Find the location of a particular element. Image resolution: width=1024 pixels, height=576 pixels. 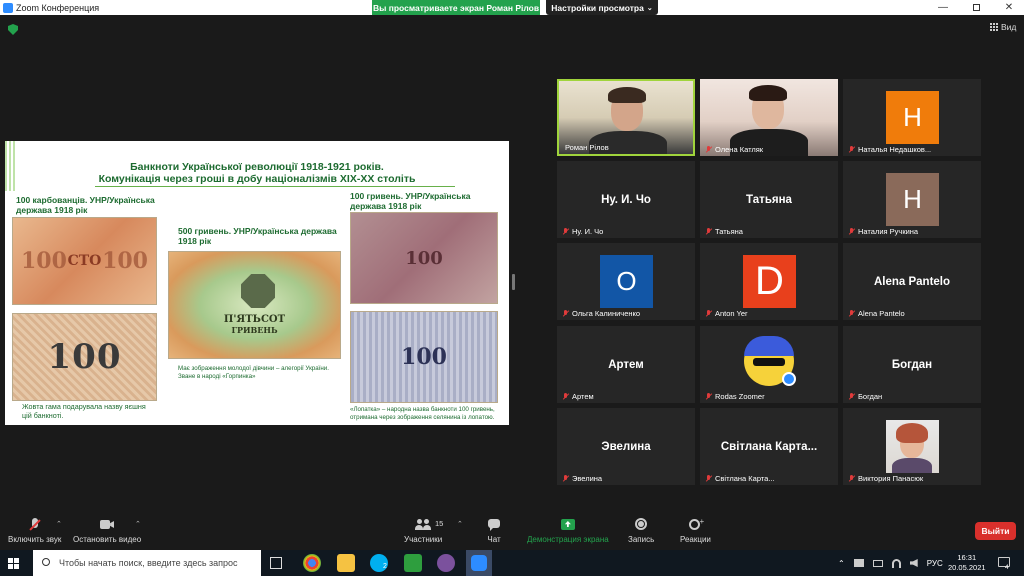

viber-icon is located at coordinates (446, 563).